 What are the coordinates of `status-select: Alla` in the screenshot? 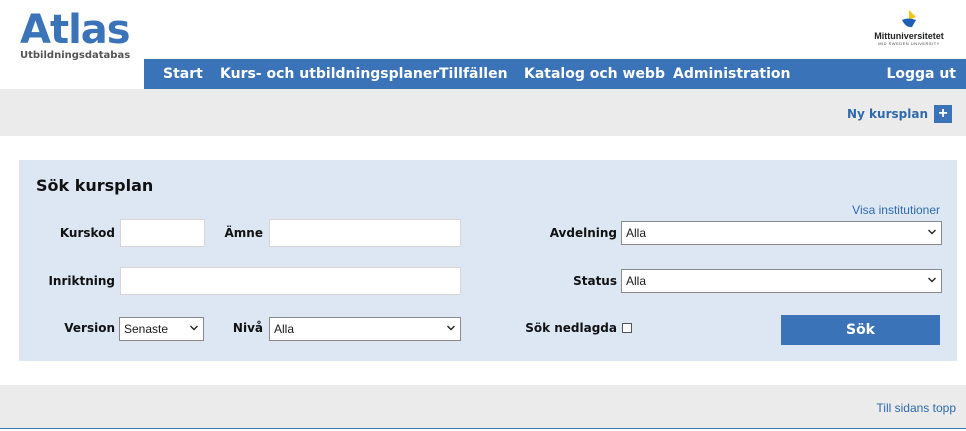 It's located at (781, 281).